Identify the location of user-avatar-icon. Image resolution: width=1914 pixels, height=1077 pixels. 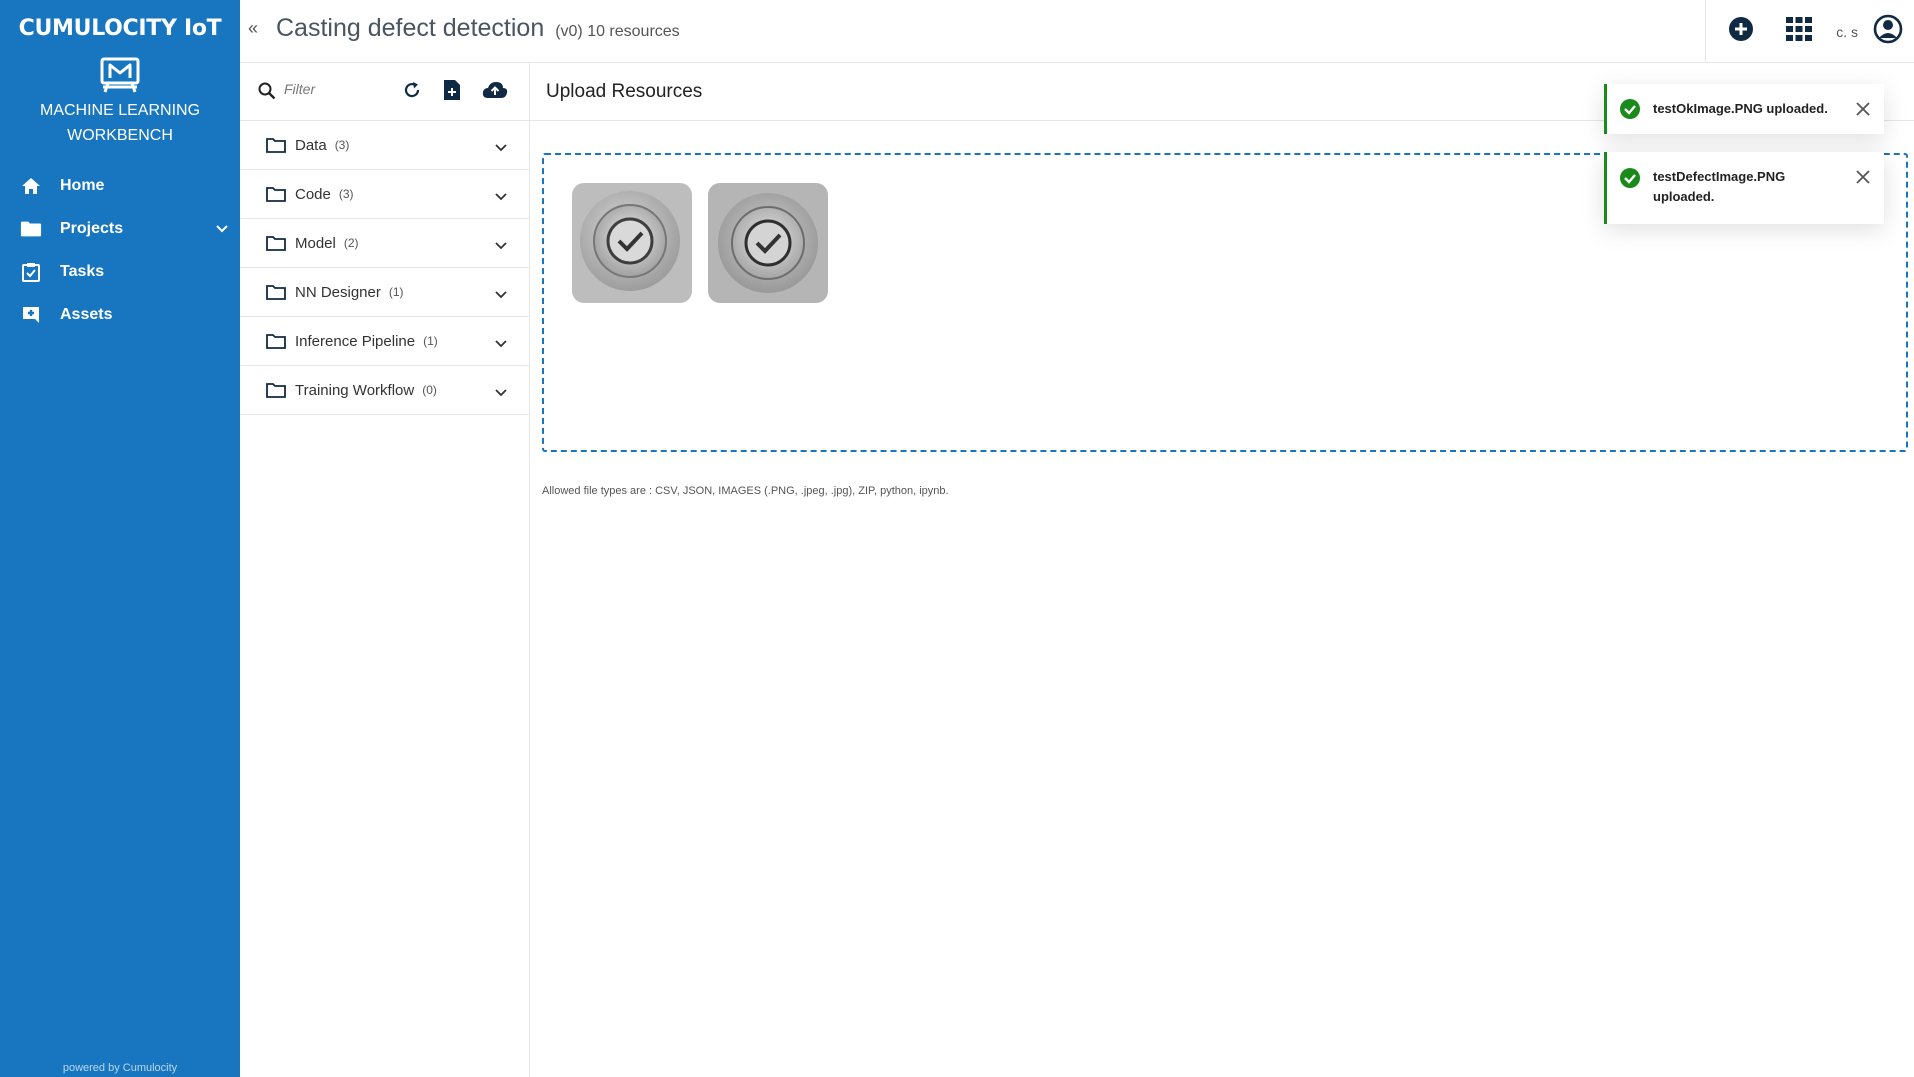
(1888, 31).